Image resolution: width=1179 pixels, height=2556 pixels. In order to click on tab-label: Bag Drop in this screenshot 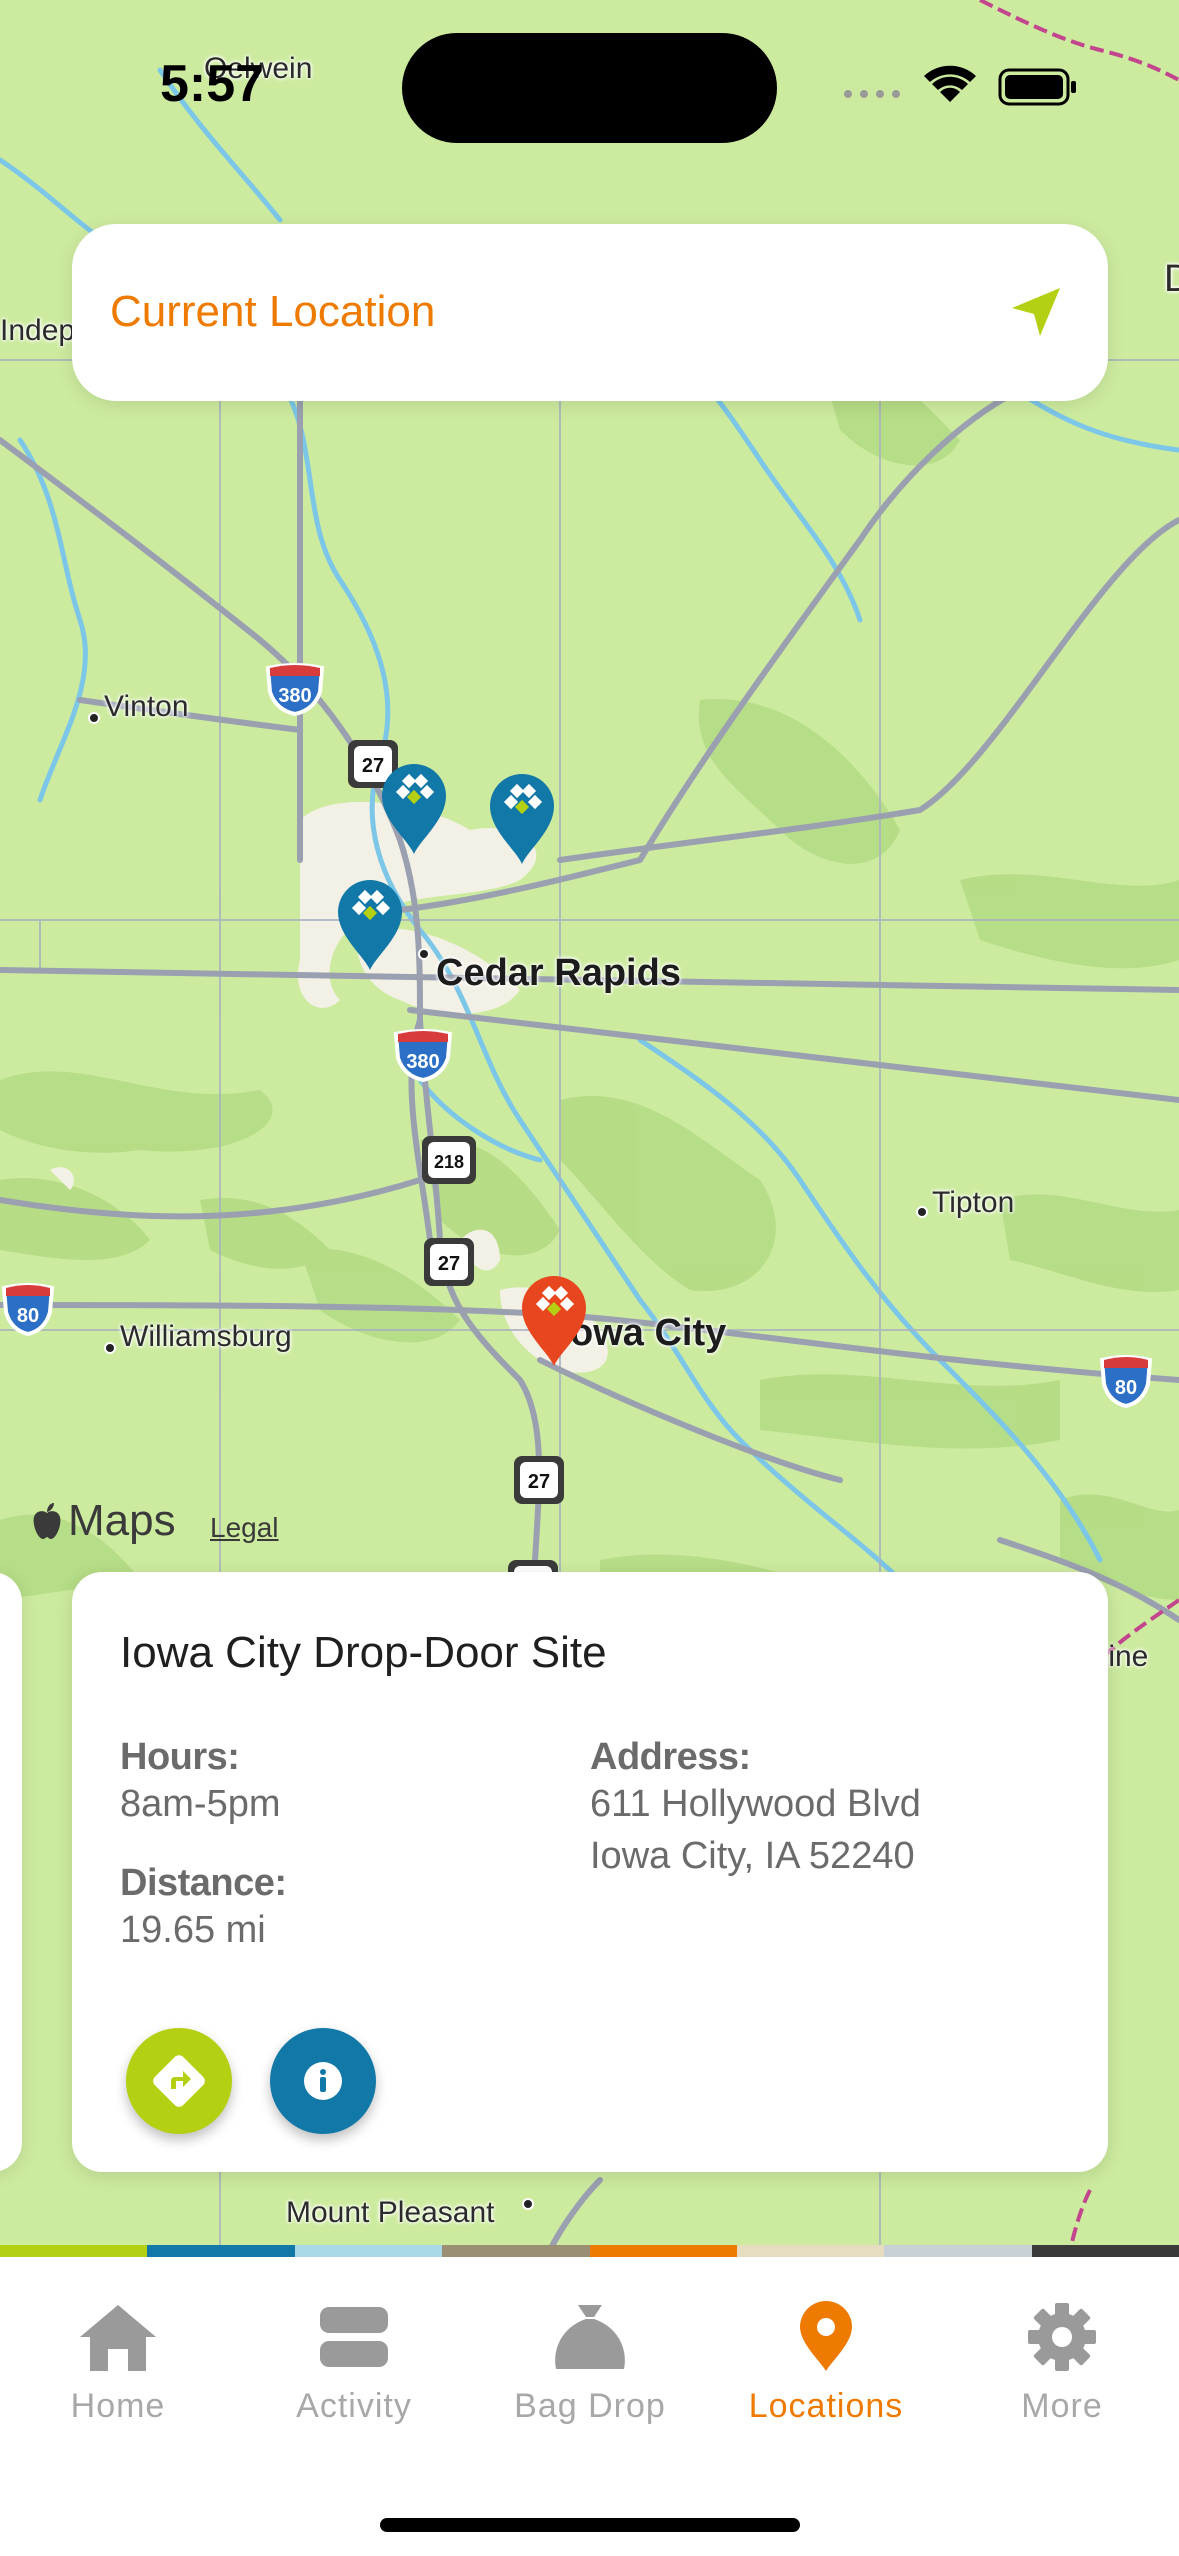, I will do `click(590, 2406)`.